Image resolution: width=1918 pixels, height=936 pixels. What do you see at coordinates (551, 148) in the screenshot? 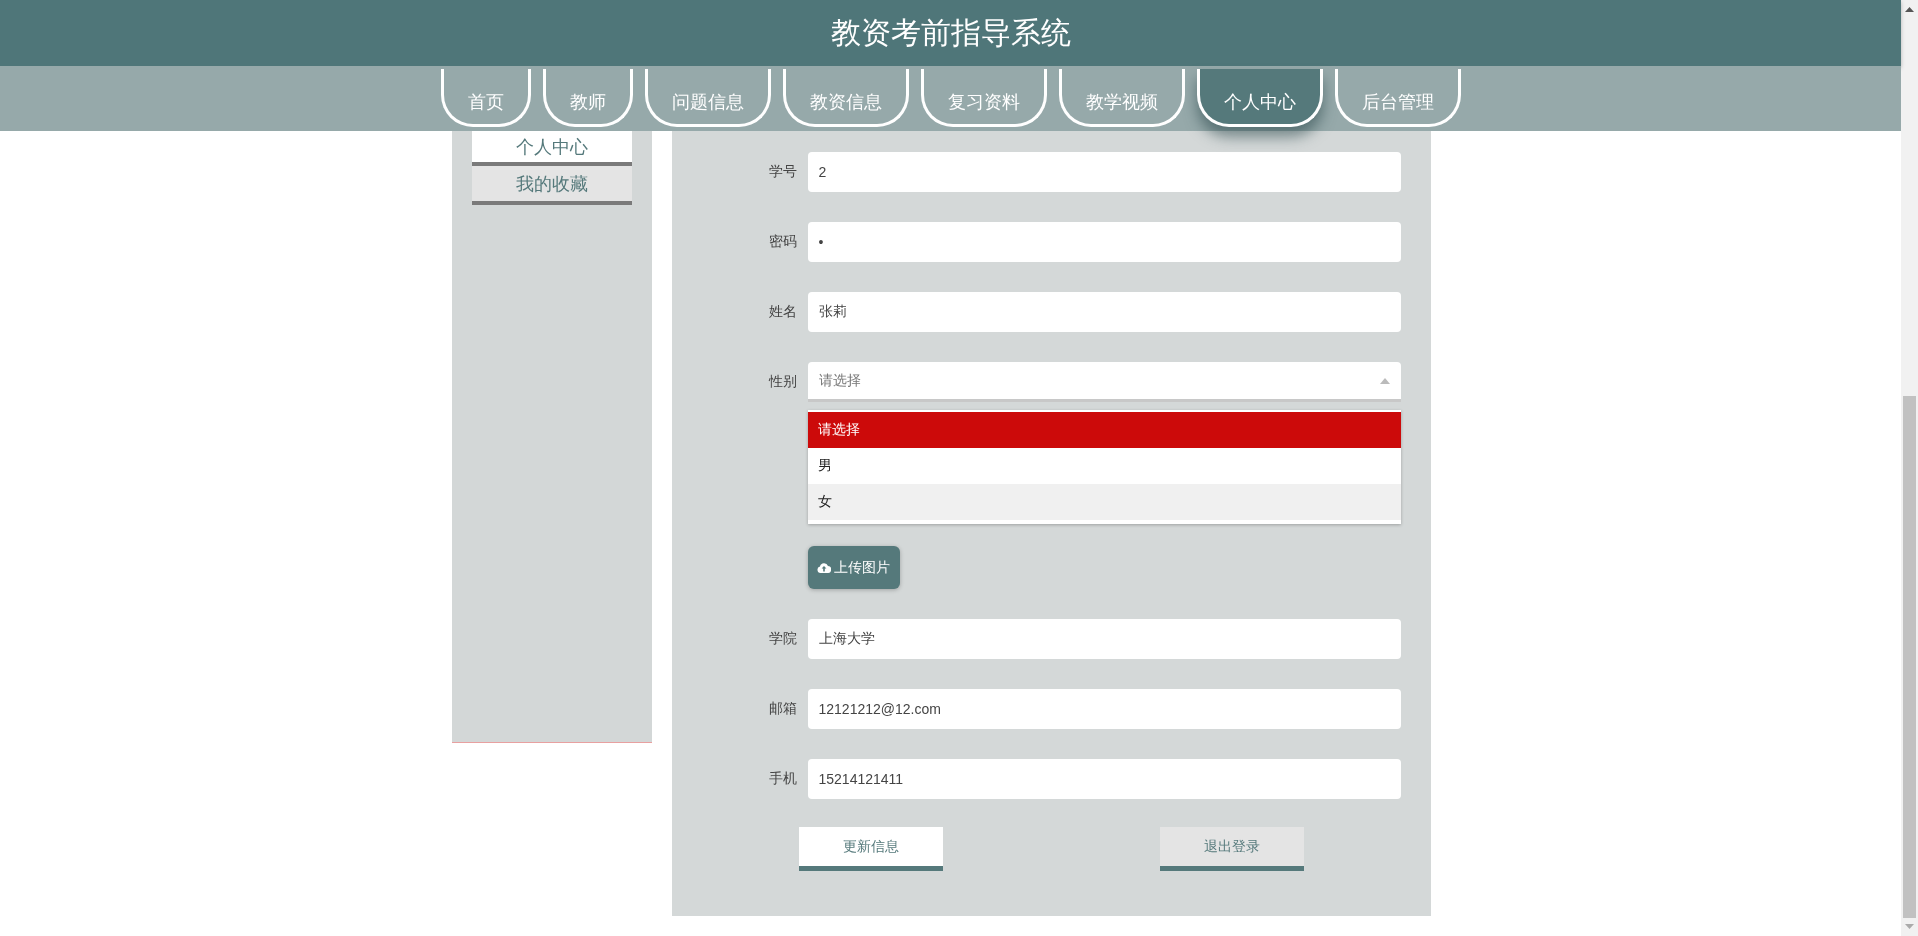
I see `sidebar-item: 个人中心` at bounding box center [551, 148].